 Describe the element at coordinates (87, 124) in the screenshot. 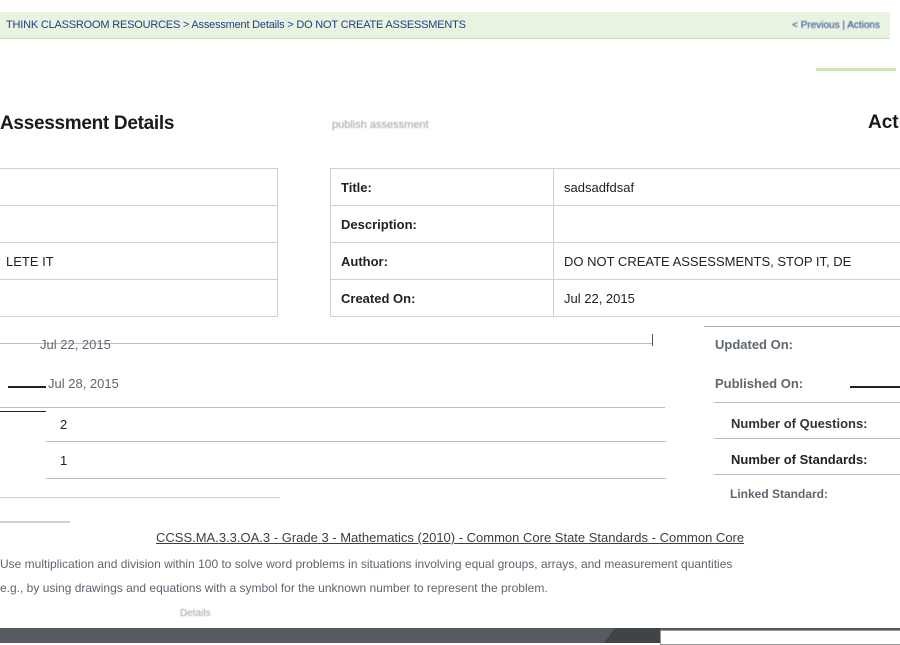

I see `page-title: Assessment Details` at that location.